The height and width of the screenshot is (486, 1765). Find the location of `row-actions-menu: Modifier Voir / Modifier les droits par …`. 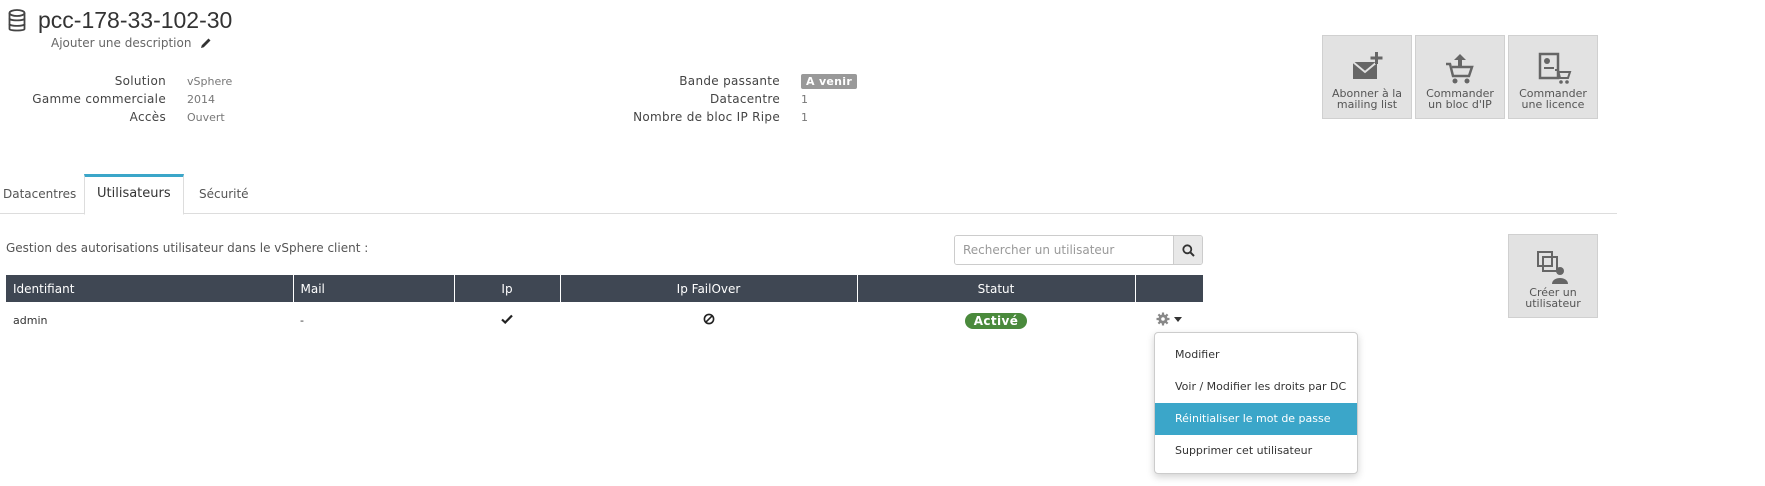

row-actions-menu: Modifier Voir / Modifier les droits par … is located at coordinates (1256, 403).